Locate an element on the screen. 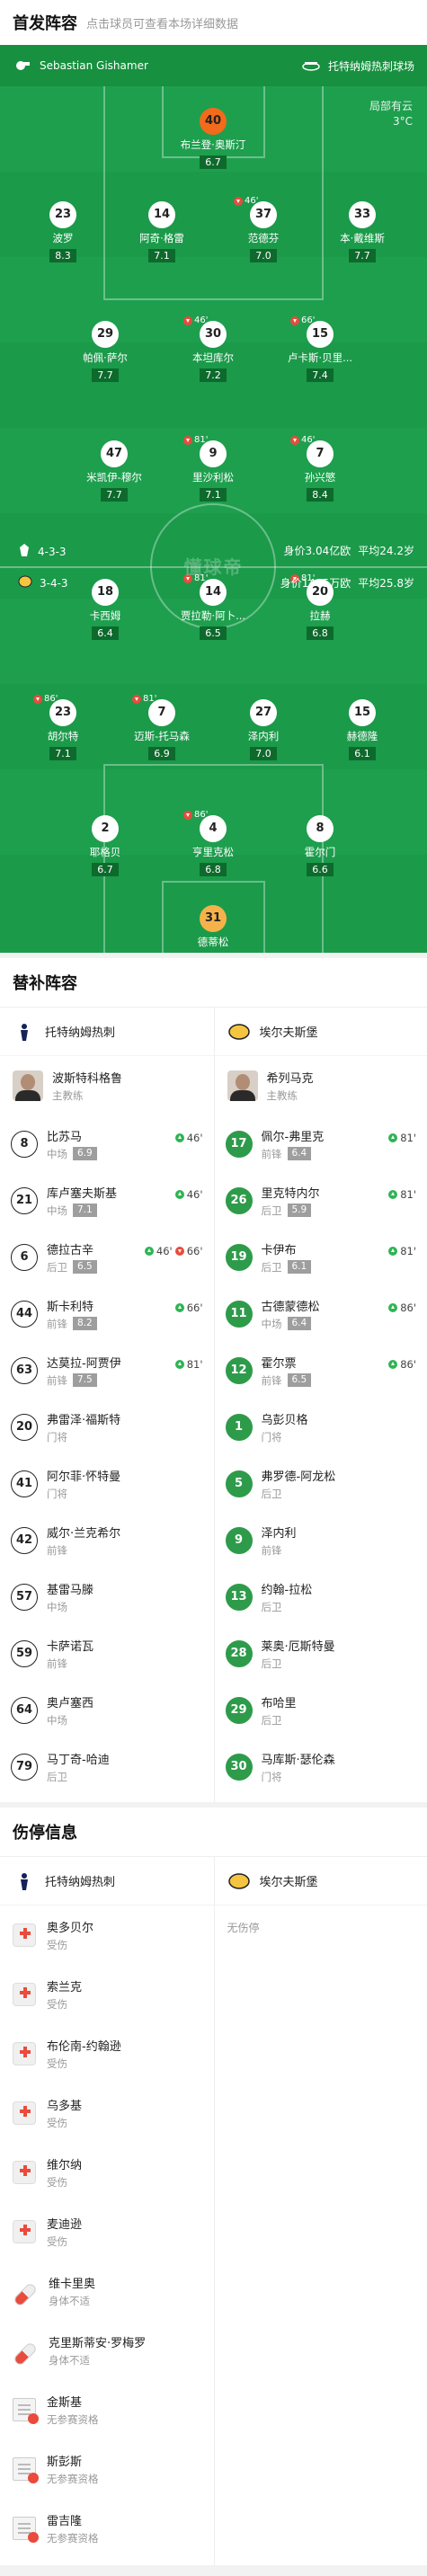 The height and width of the screenshot is (2576, 427). tottenham-crest-icon is located at coordinates (24, 551).